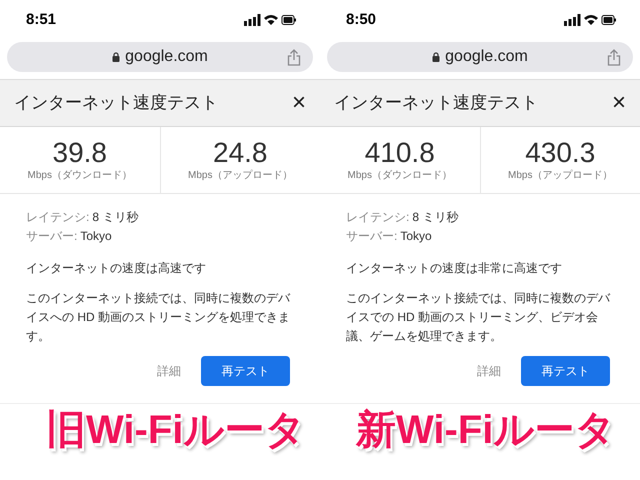  I want to click on speed-verdict: インターネットの速度は高速です, so click(116, 268).